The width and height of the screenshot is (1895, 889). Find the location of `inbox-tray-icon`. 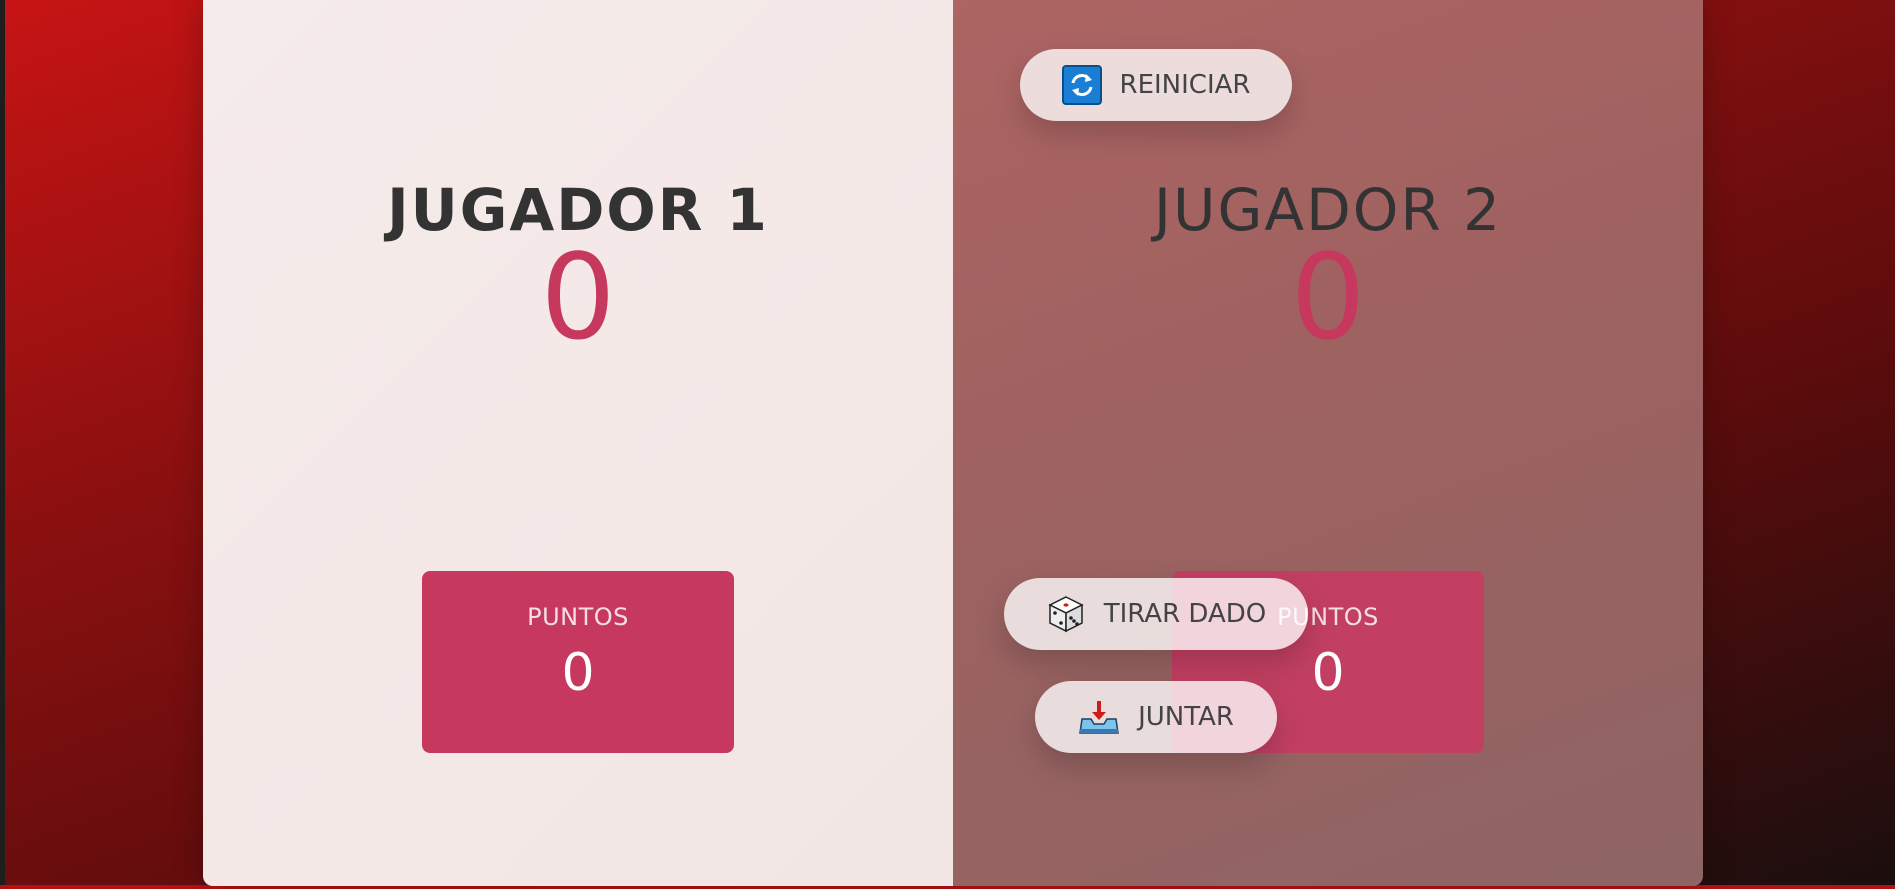

inbox-tray-icon is located at coordinates (1099, 717).